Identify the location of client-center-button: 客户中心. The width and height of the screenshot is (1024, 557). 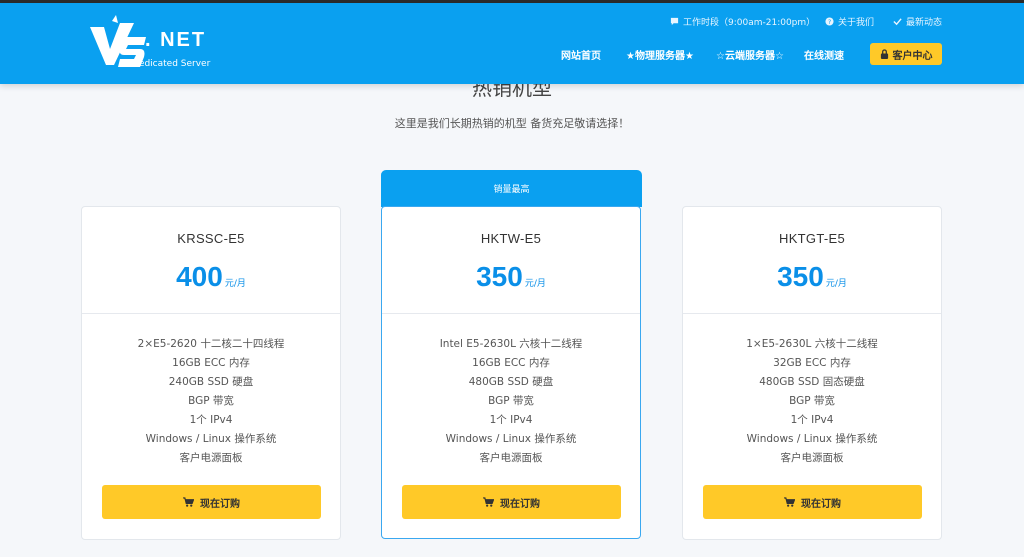
(906, 54).